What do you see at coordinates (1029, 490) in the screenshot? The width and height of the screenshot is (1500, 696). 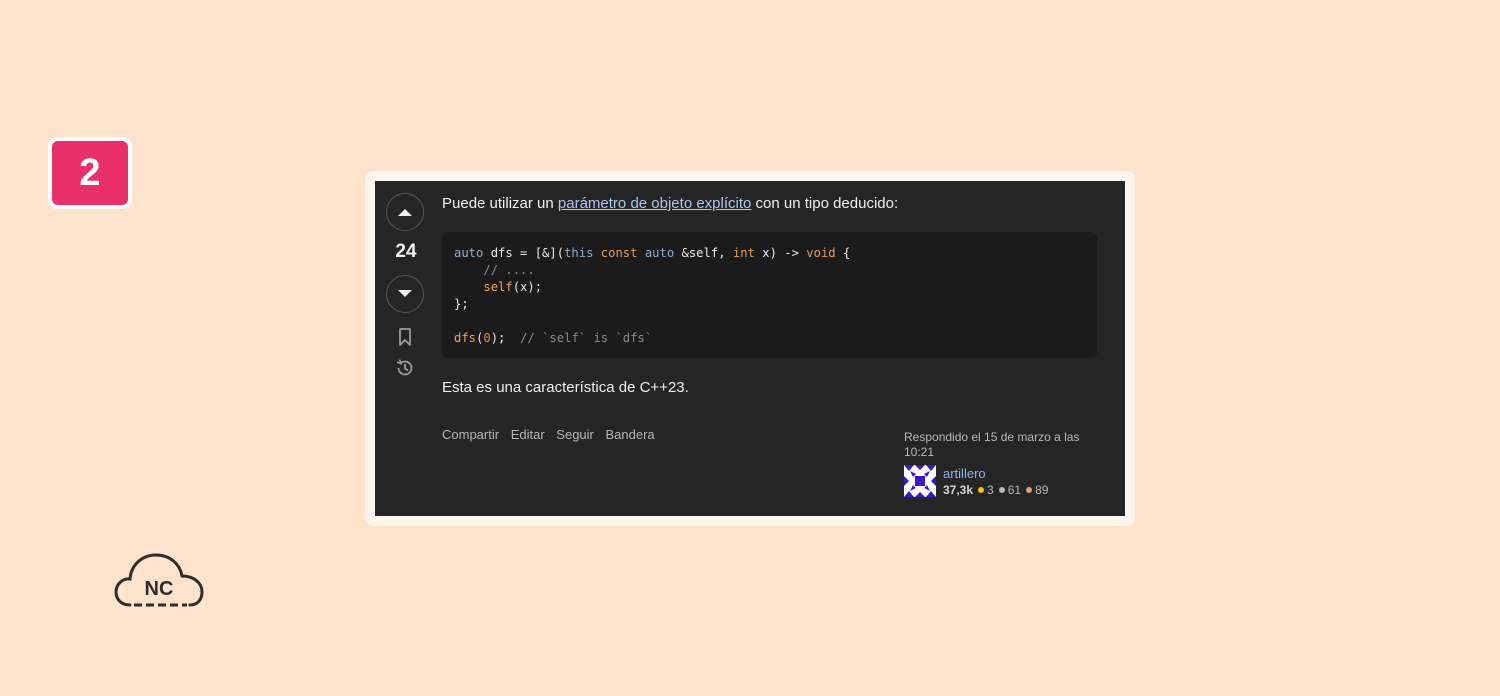 I see `bronze-badge-icon` at bounding box center [1029, 490].